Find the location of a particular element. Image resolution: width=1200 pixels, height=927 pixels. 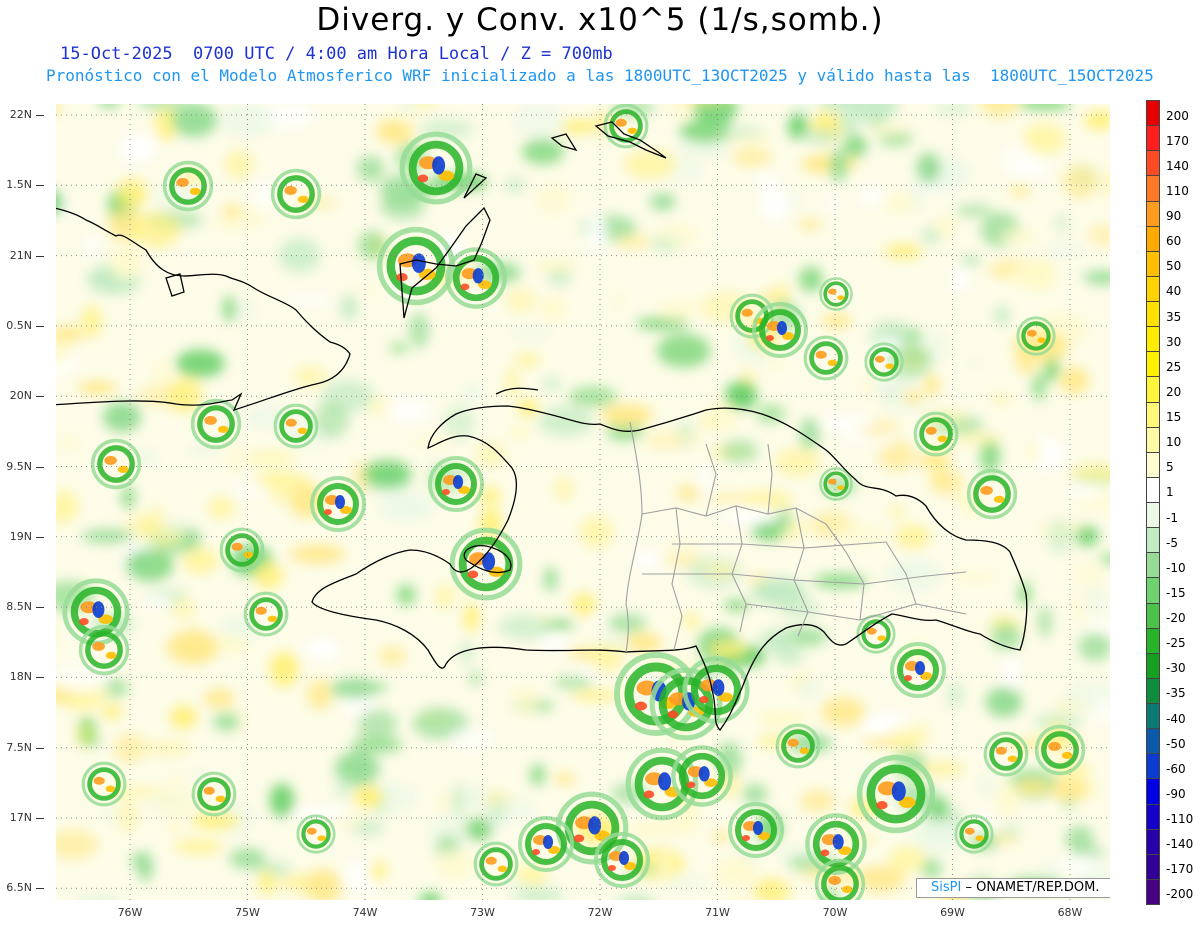

lat-label: 21N is located at coordinates (20, 255).